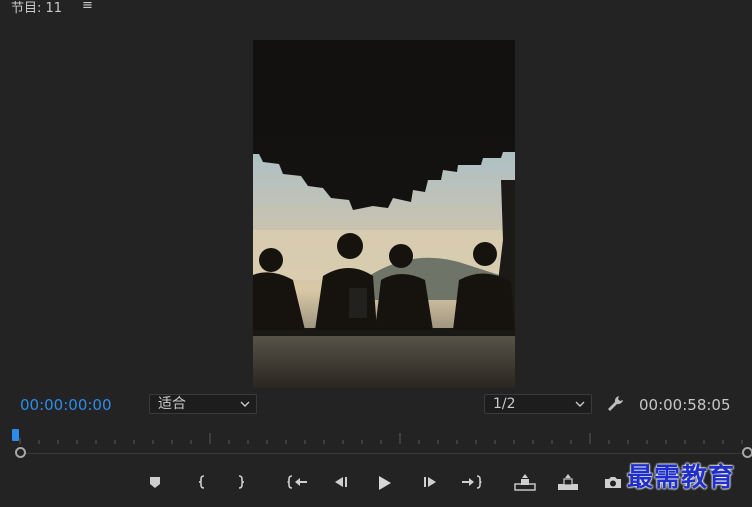 The height and width of the screenshot is (507, 752). Describe the element at coordinates (747, 452) in the screenshot. I see `zoom-handle-right` at that location.